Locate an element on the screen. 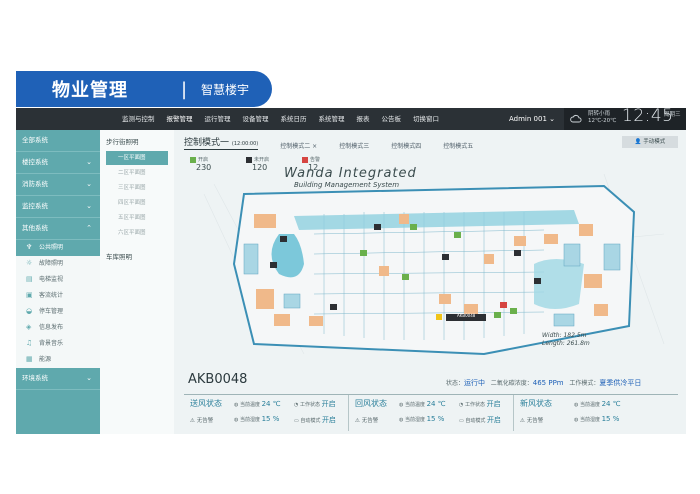 This screenshot has height=494, width=700. weekday: 周期三 is located at coordinates (672, 115).